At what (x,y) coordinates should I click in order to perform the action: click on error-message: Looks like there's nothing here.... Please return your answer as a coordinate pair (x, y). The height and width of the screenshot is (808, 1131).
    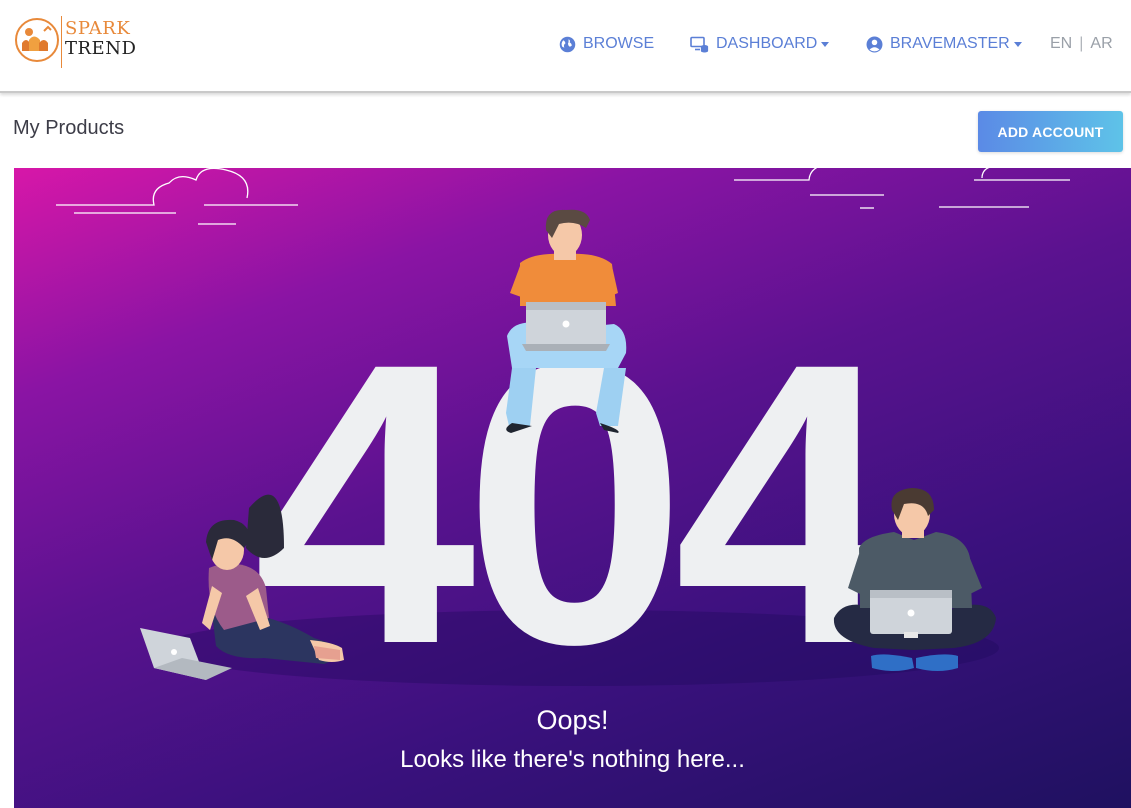
    Looking at the image, I should click on (572, 759).